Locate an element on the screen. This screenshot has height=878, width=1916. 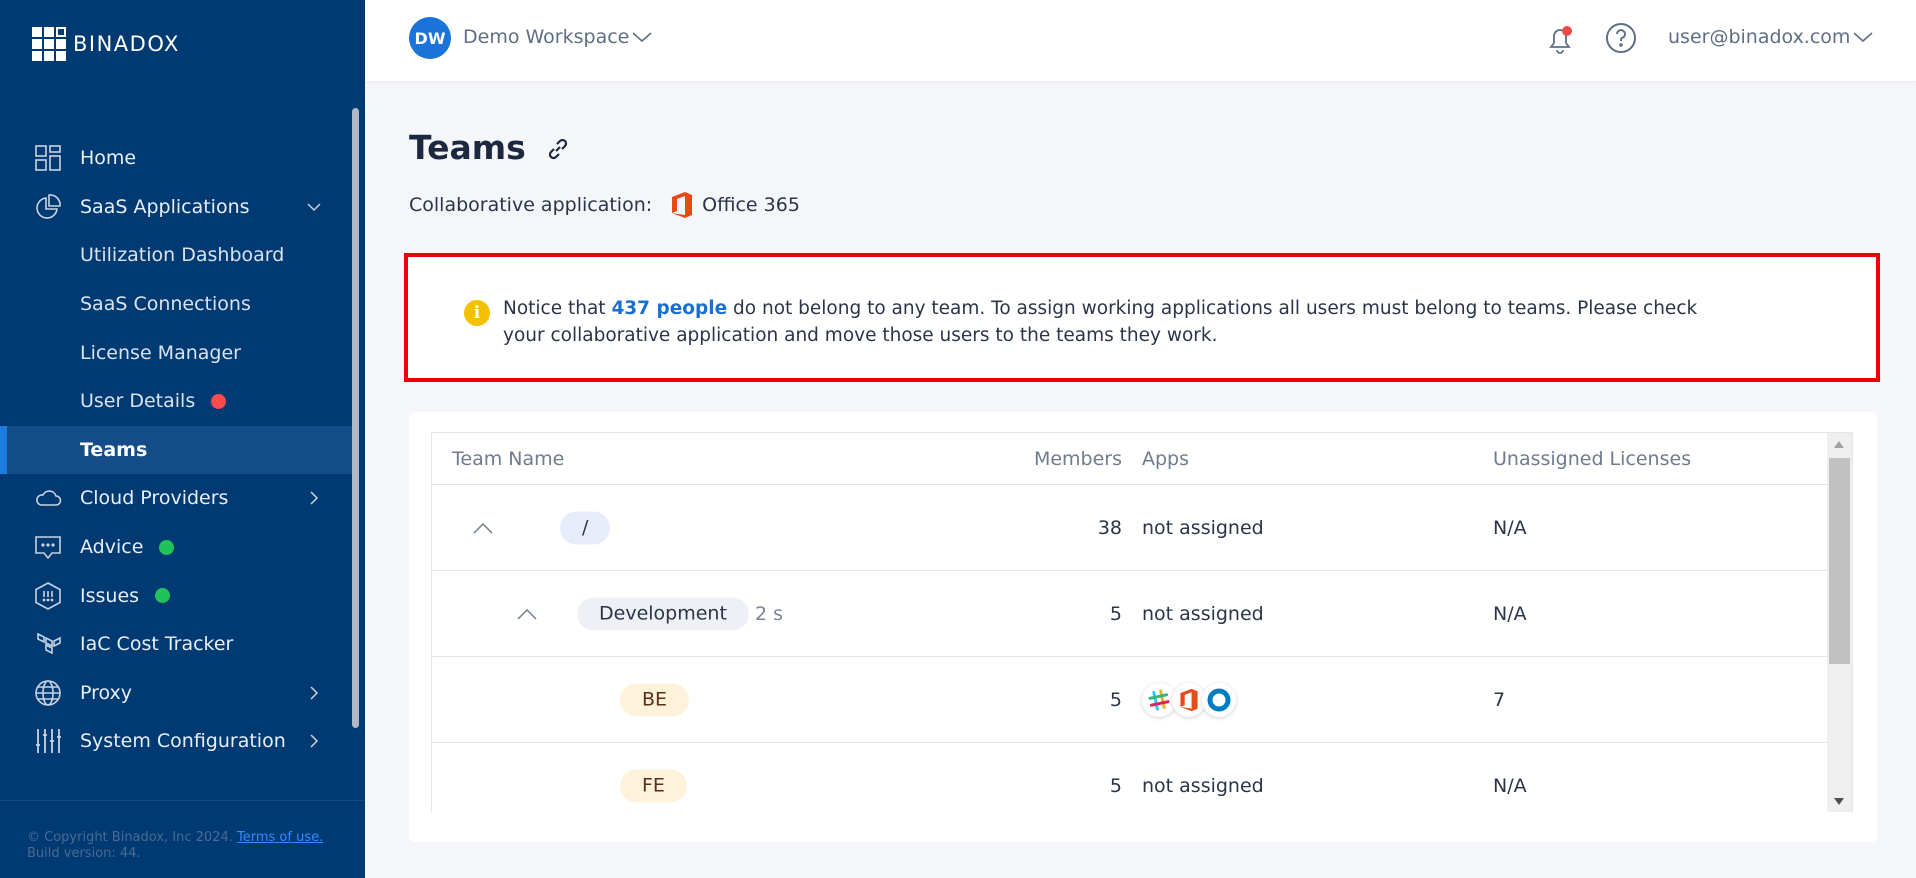
sidebar-item-utilization-dashboard: Utilization Dashboard is located at coordinates (176, 255).